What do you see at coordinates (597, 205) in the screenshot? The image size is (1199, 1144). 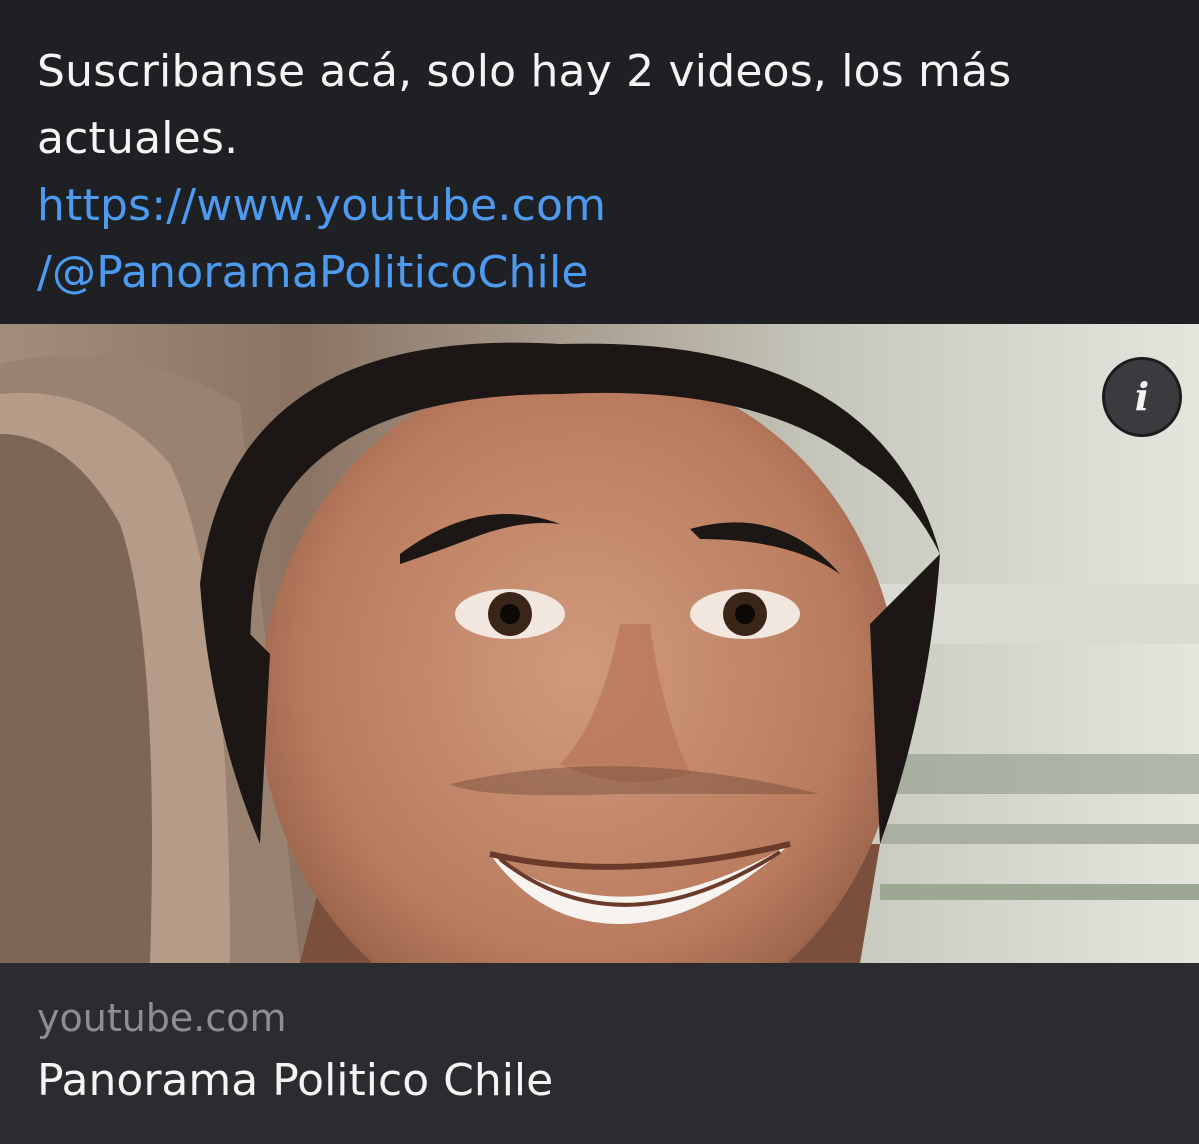 I see `youtube-link-line1: https://www.youtube.com` at bounding box center [597, 205].